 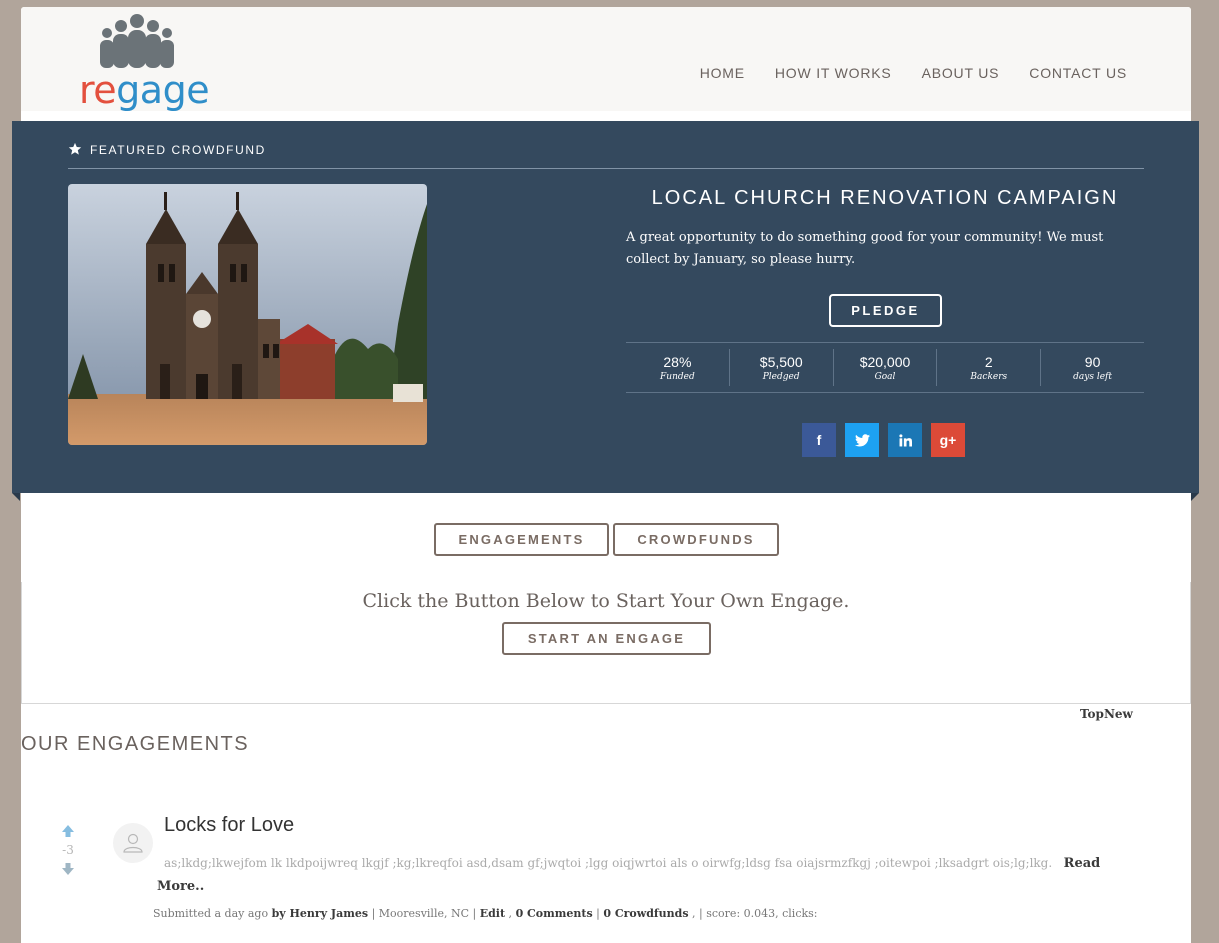 I want to click on nav-how-it-works: HOW IT WORKS, so click(x=833, y=73).